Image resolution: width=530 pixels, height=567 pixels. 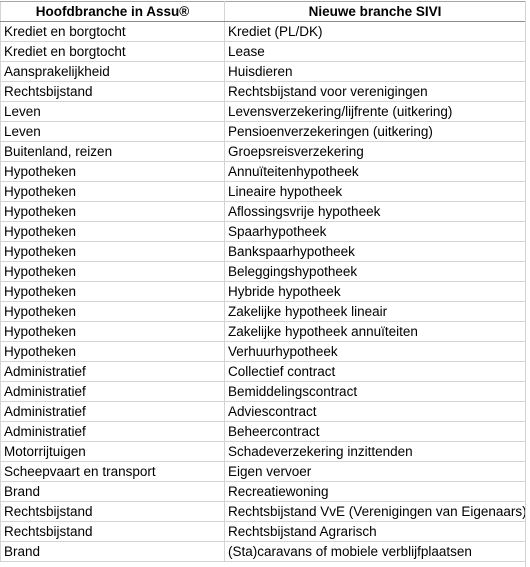 What do you see at coordinates (112, 451) in the screenshot?
I see `cell-hoofdbranche: Motorrijtuigen` at bounding box center [112, 451].